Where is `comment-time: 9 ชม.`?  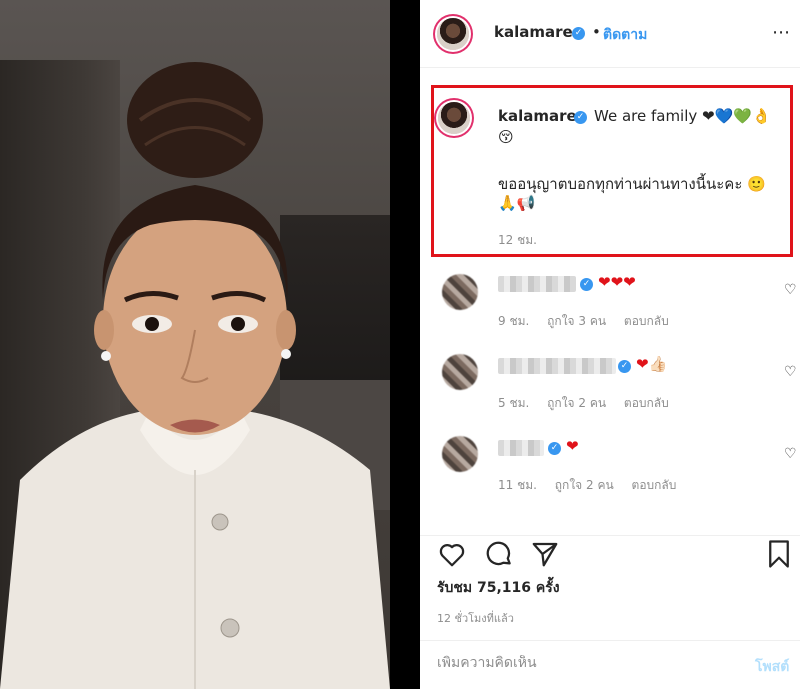
comment-time: 9 ชม. is located at coordinates (514, 321).